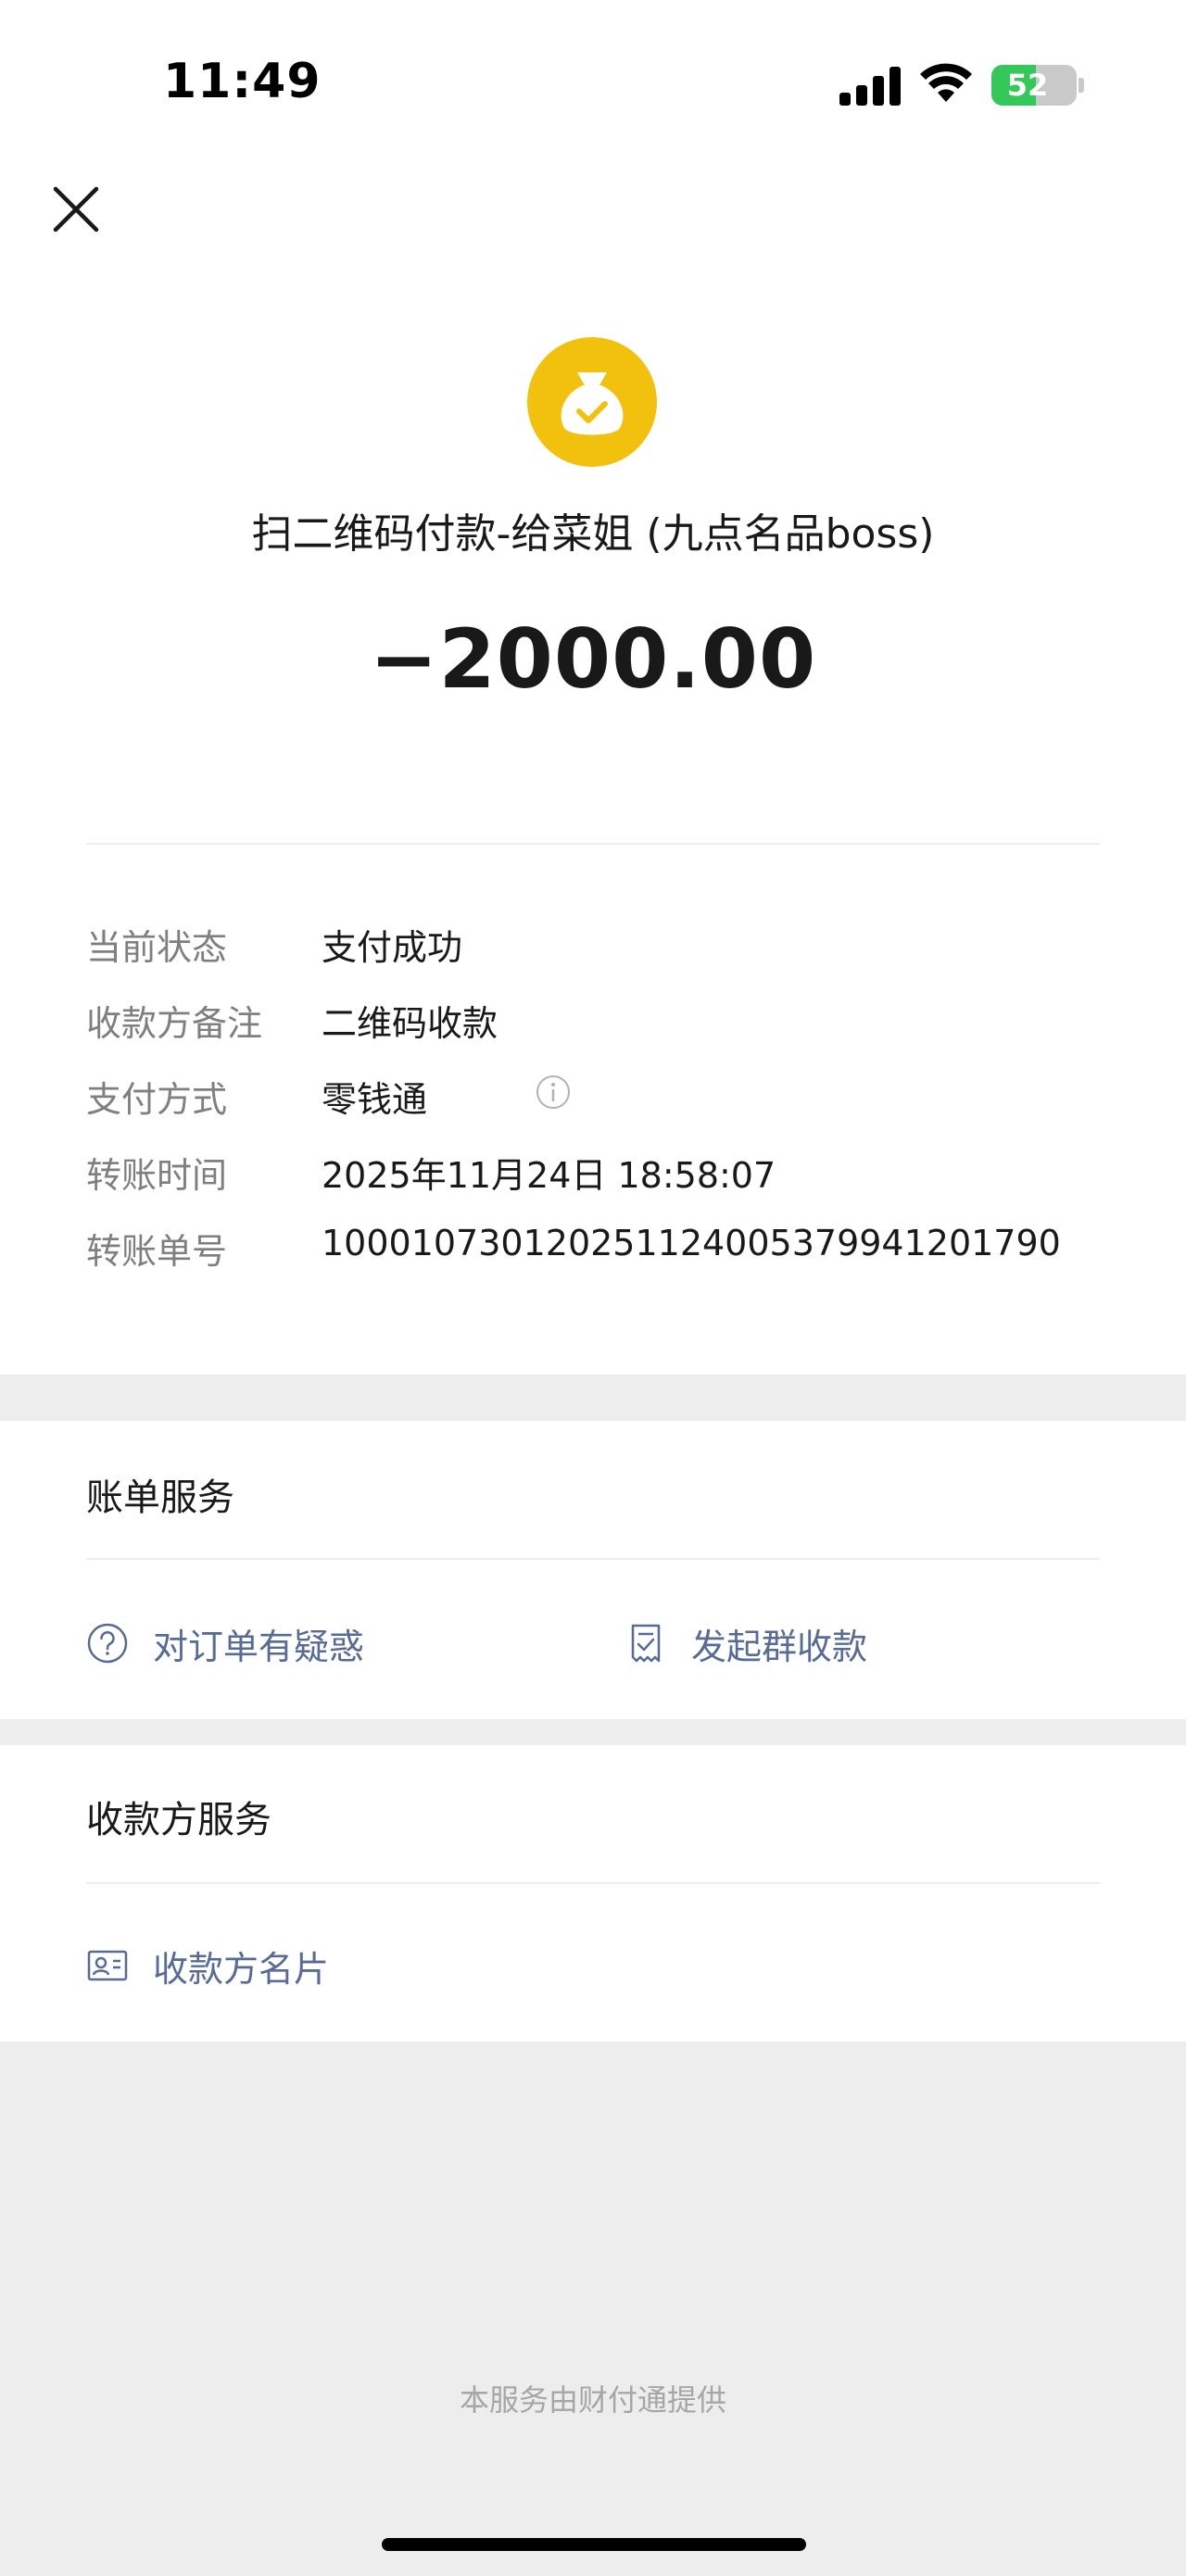 The width and height of the screenshot is (1186, 2576). I want to click on detail-label: 收款方备注, so click(174, 1023).